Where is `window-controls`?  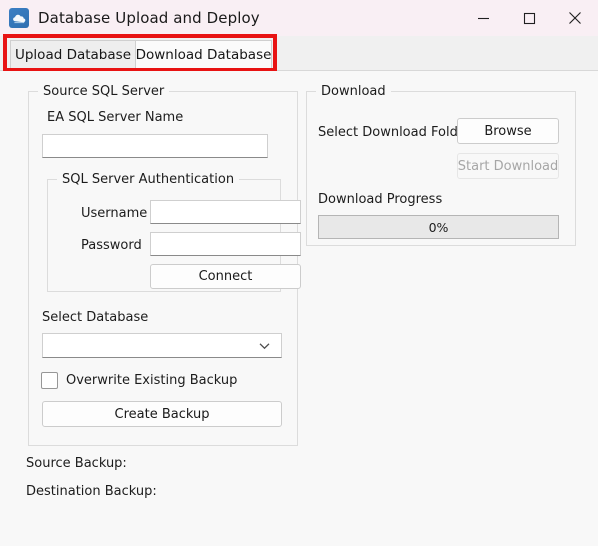
window-controls is located at coordinates (529, 18).